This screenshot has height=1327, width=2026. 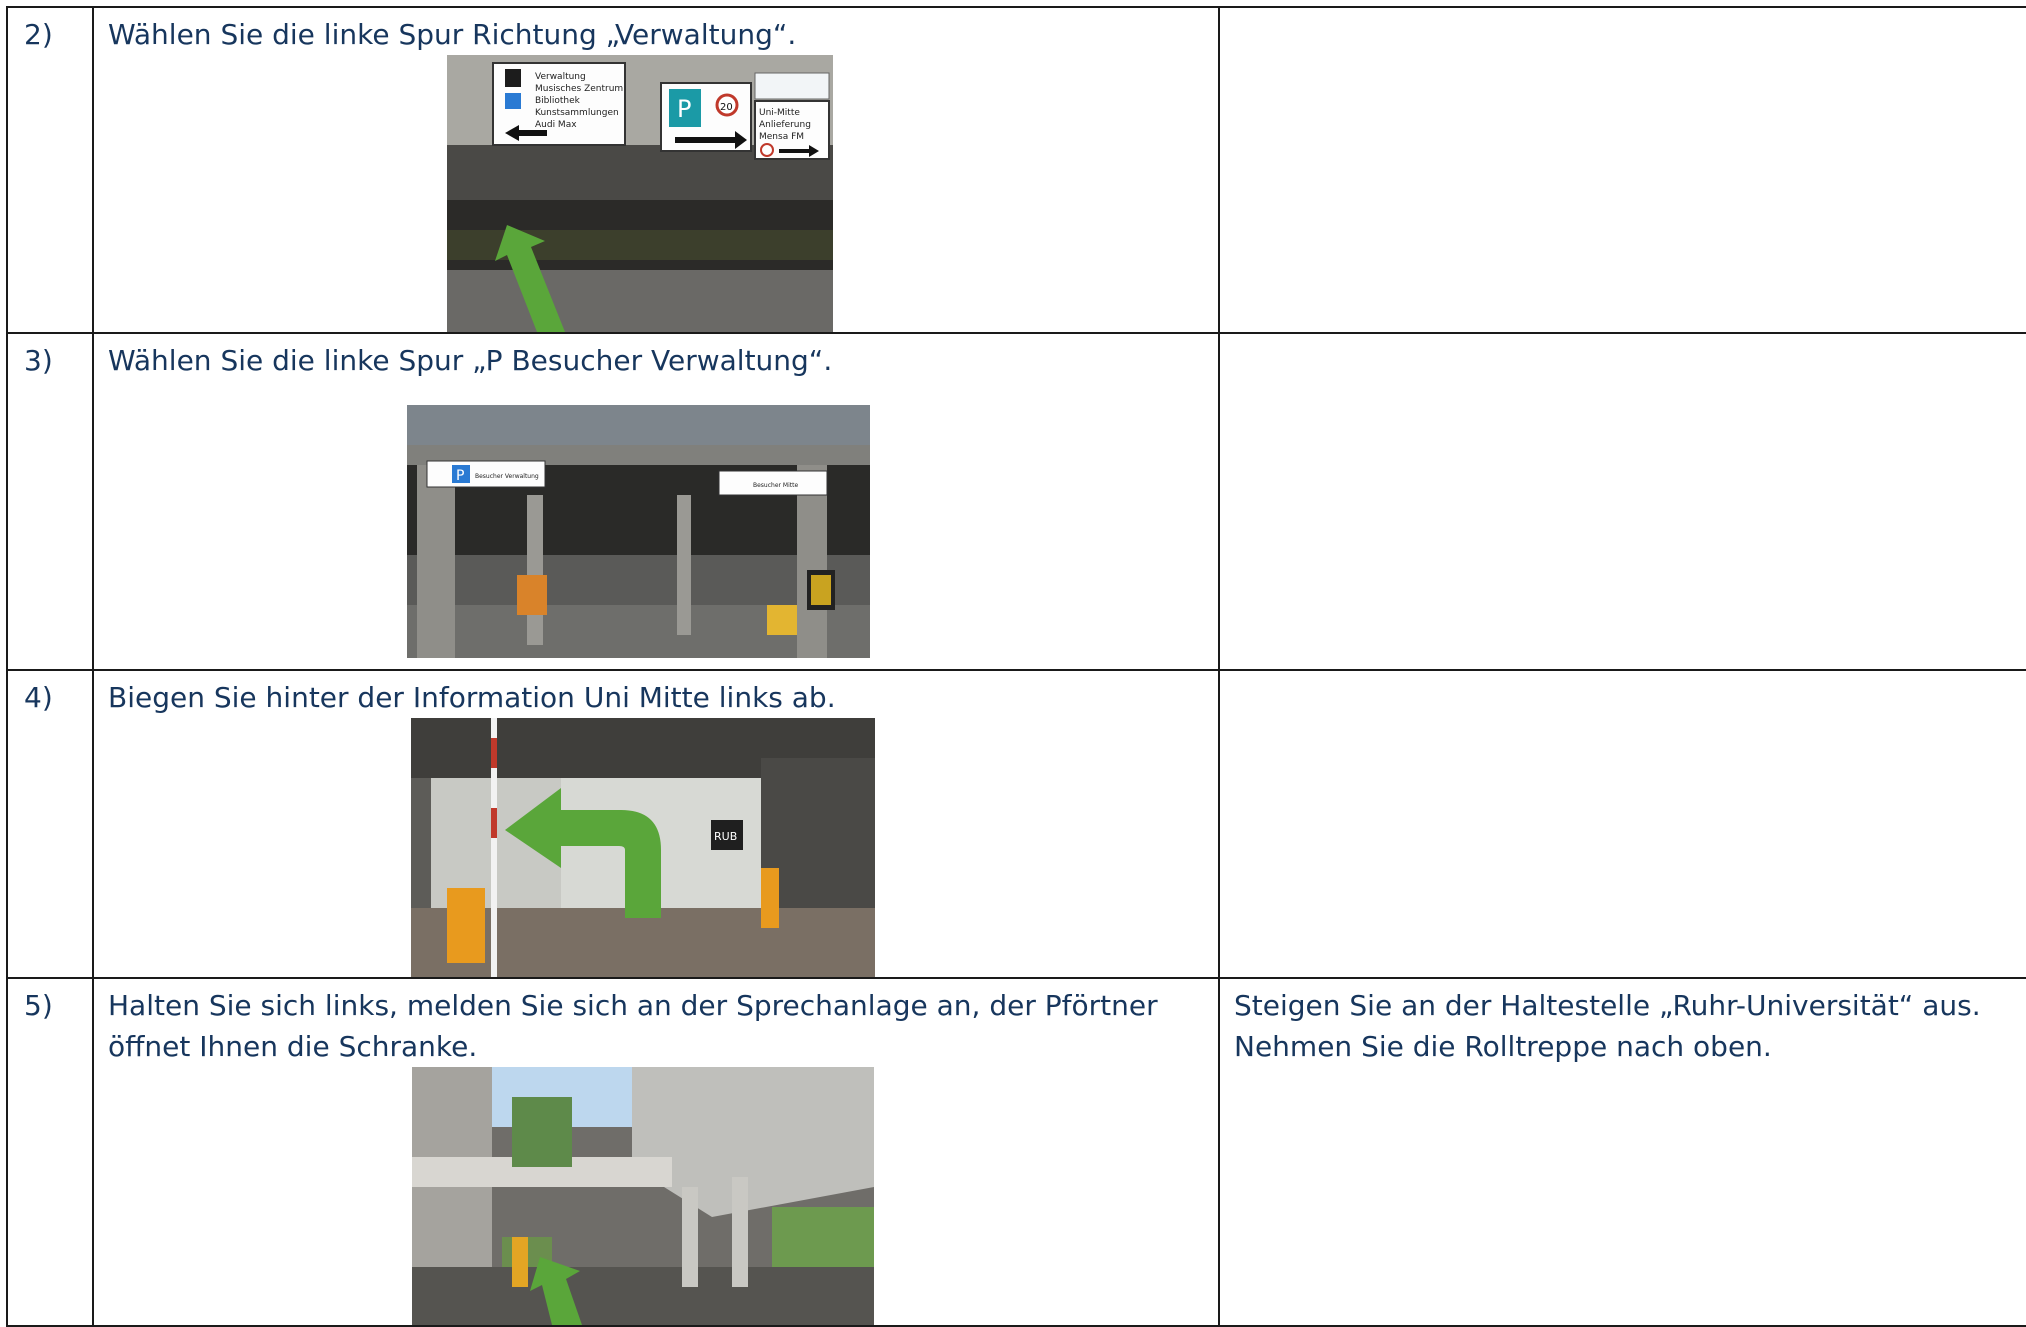 I want to click on sign-line: Musisches Zentrum, so click(x=579, y=89).